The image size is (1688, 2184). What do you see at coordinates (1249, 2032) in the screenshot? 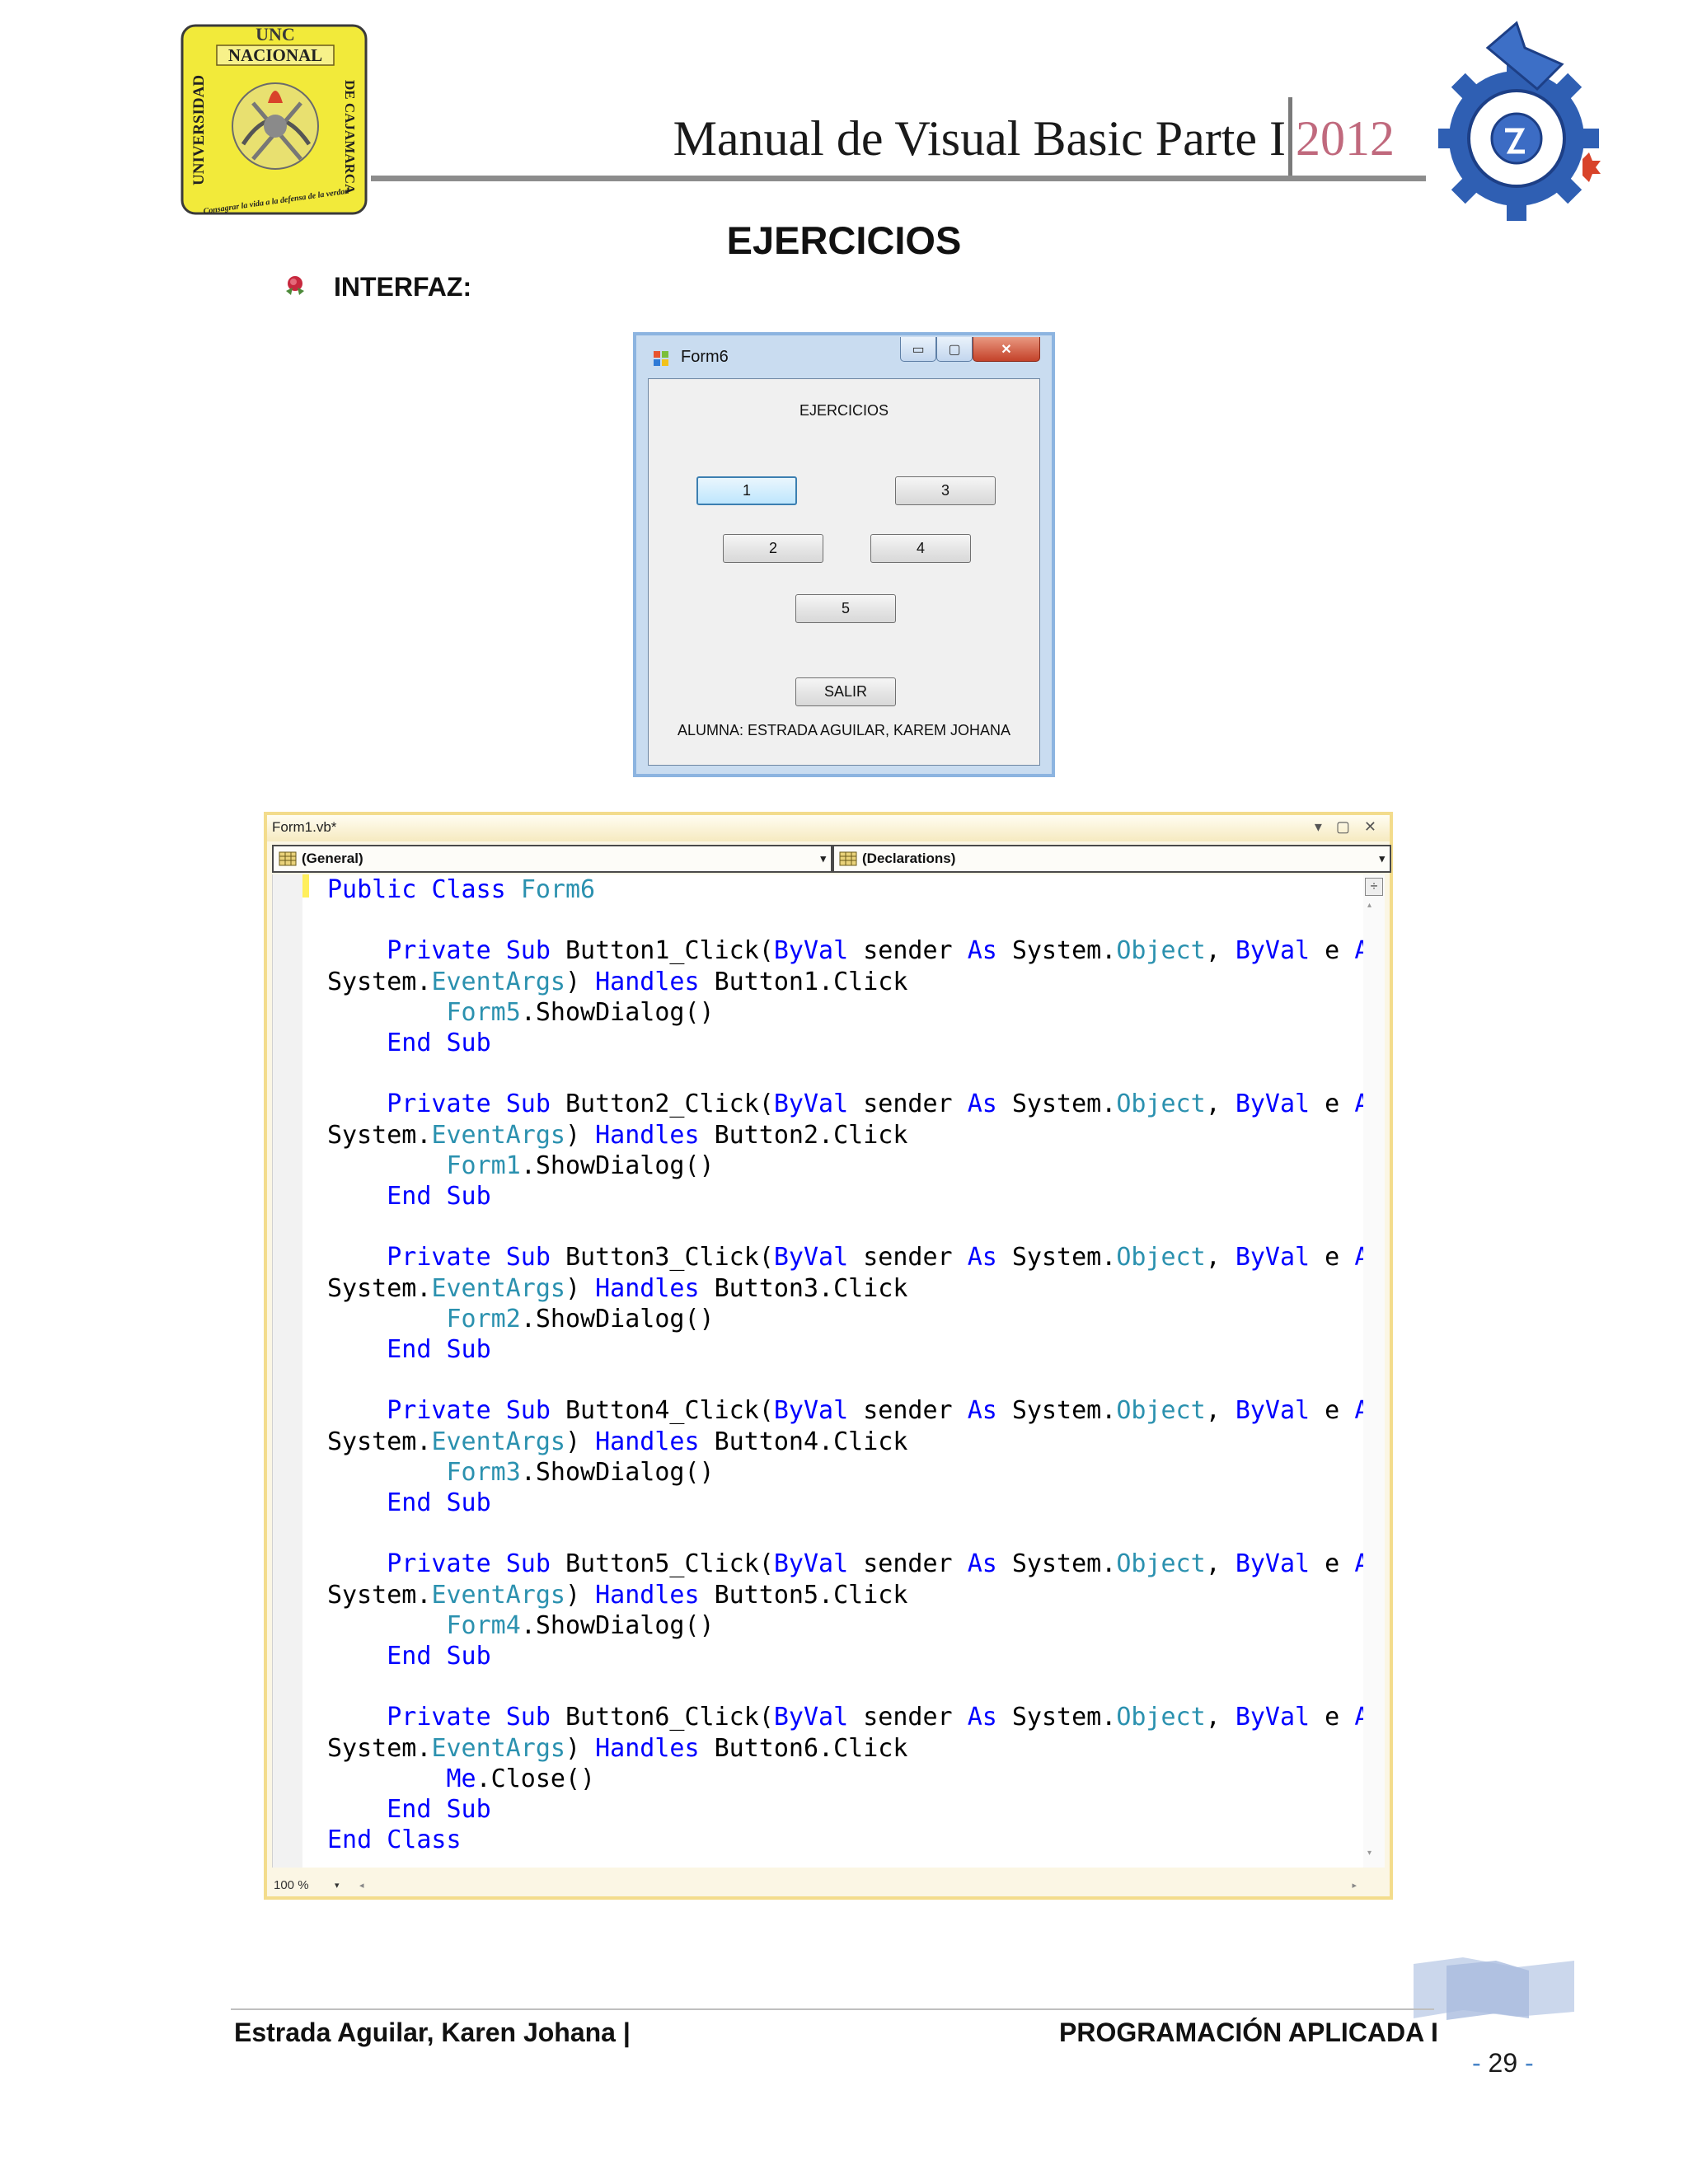
I see `footer-course: PROGRAMACIÓN APLICADA I` at bounding box center [1249, 2032].